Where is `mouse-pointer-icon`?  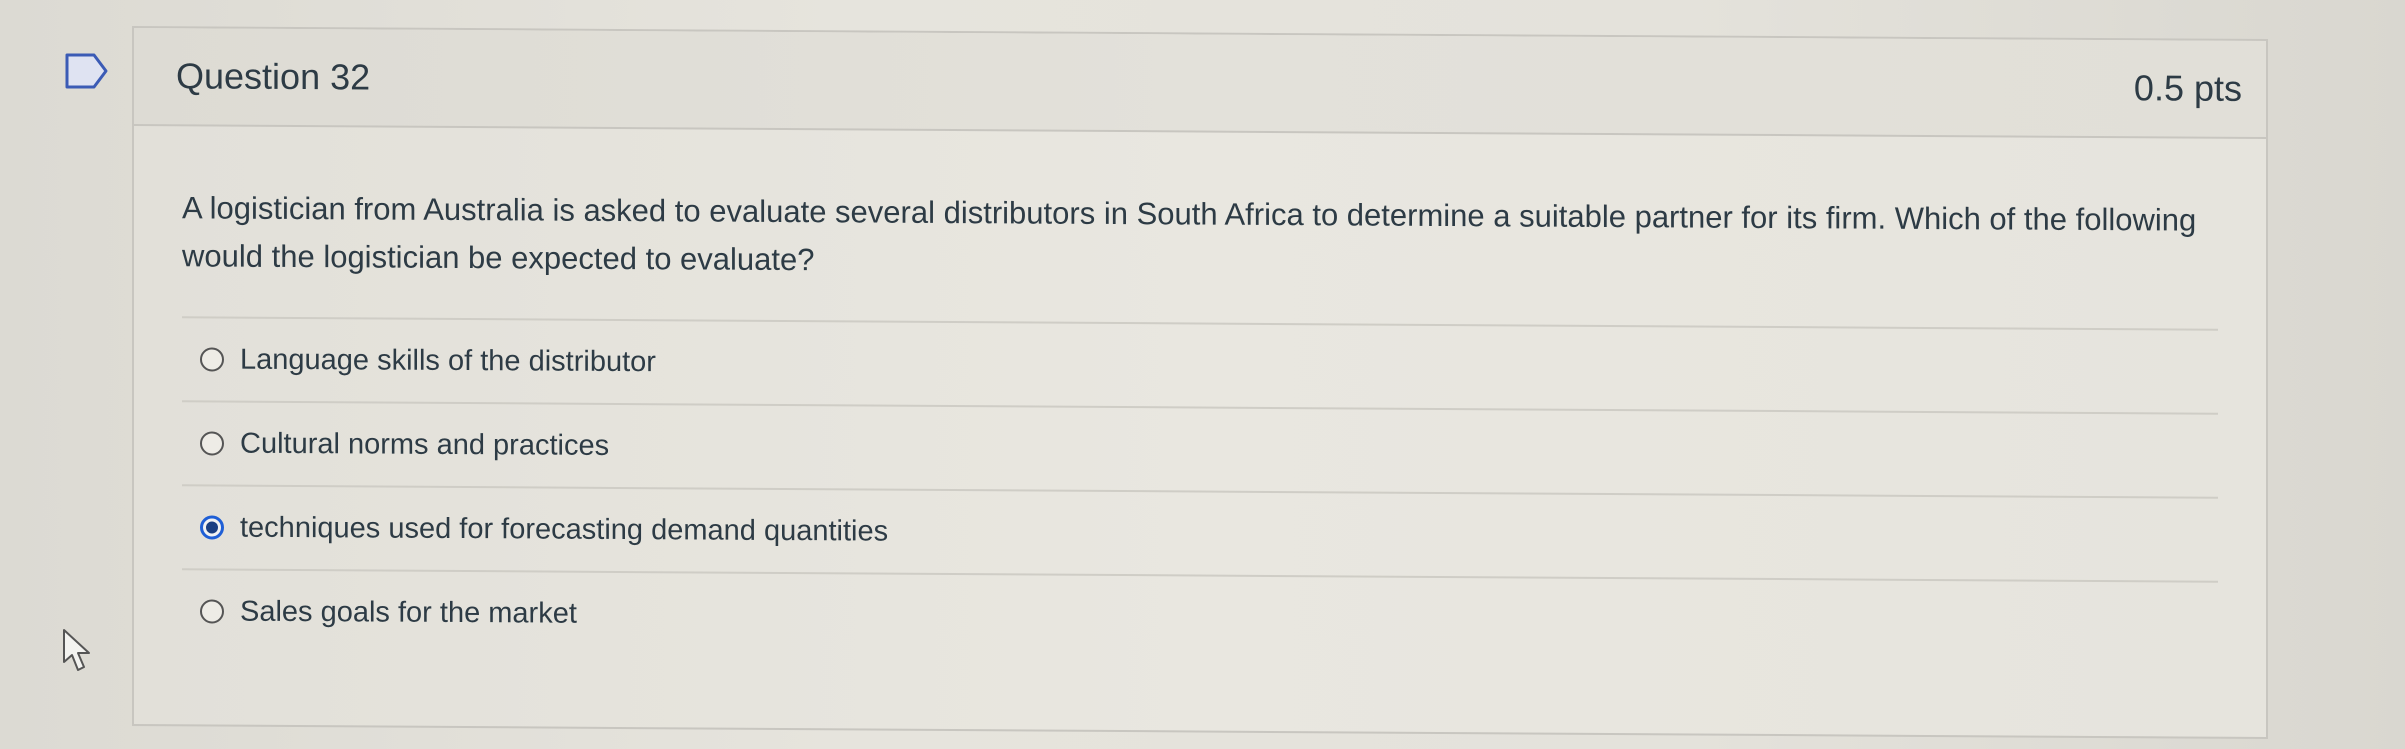 mouse-pointer-icon is located at coordinates (76, 650).